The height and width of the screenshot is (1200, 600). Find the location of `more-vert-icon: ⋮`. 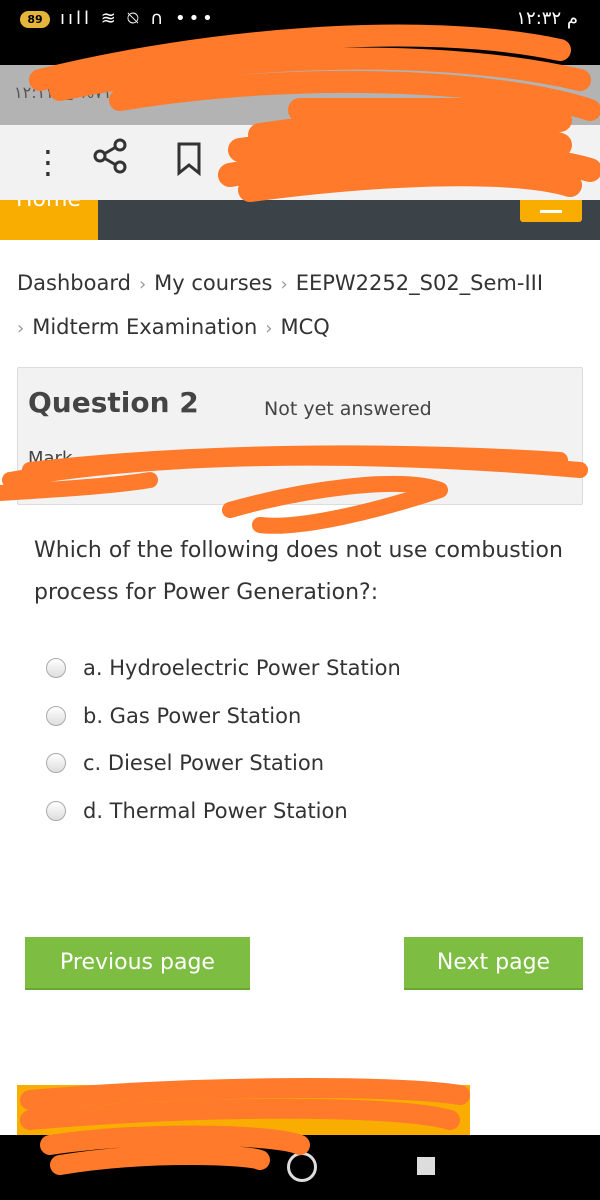

more-vert-icon: ⋮ is located at coordinates (48, 162).